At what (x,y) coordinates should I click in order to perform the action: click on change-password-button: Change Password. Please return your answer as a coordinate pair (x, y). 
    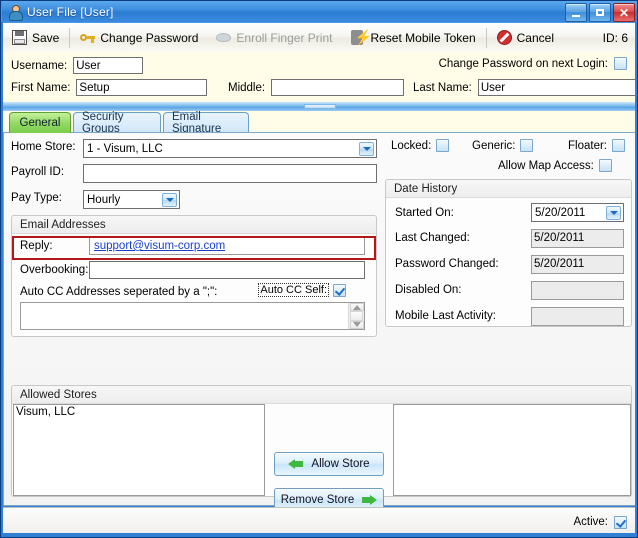
    Looking at the image, I should click on (139, 37).